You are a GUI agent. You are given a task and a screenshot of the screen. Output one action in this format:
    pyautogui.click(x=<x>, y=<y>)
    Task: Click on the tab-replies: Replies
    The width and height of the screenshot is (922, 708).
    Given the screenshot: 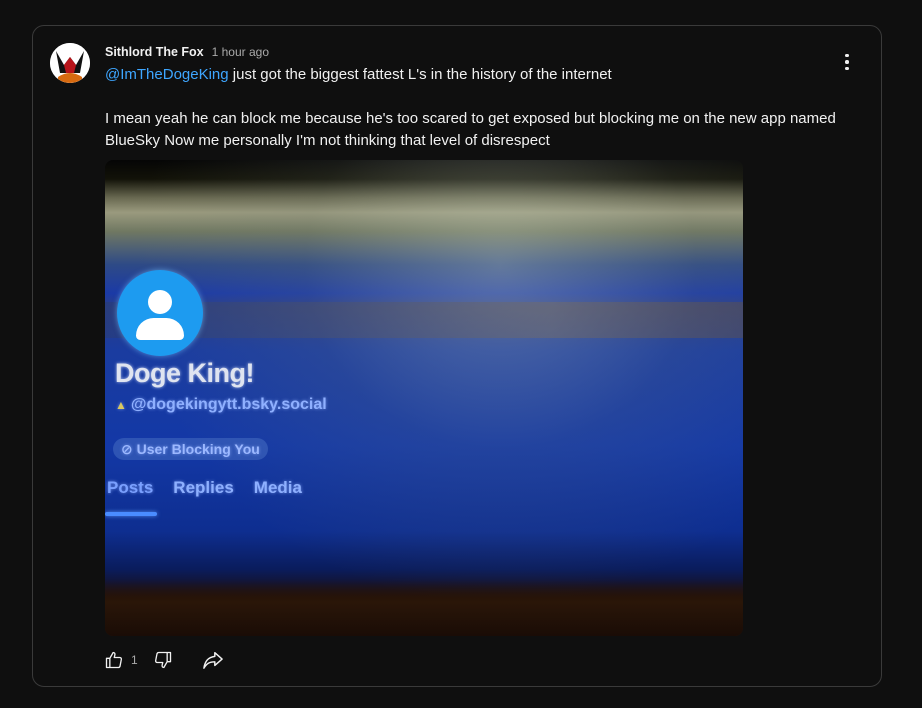 What is the action you would take?
    pyautogui.click(x=203, y=487)
    